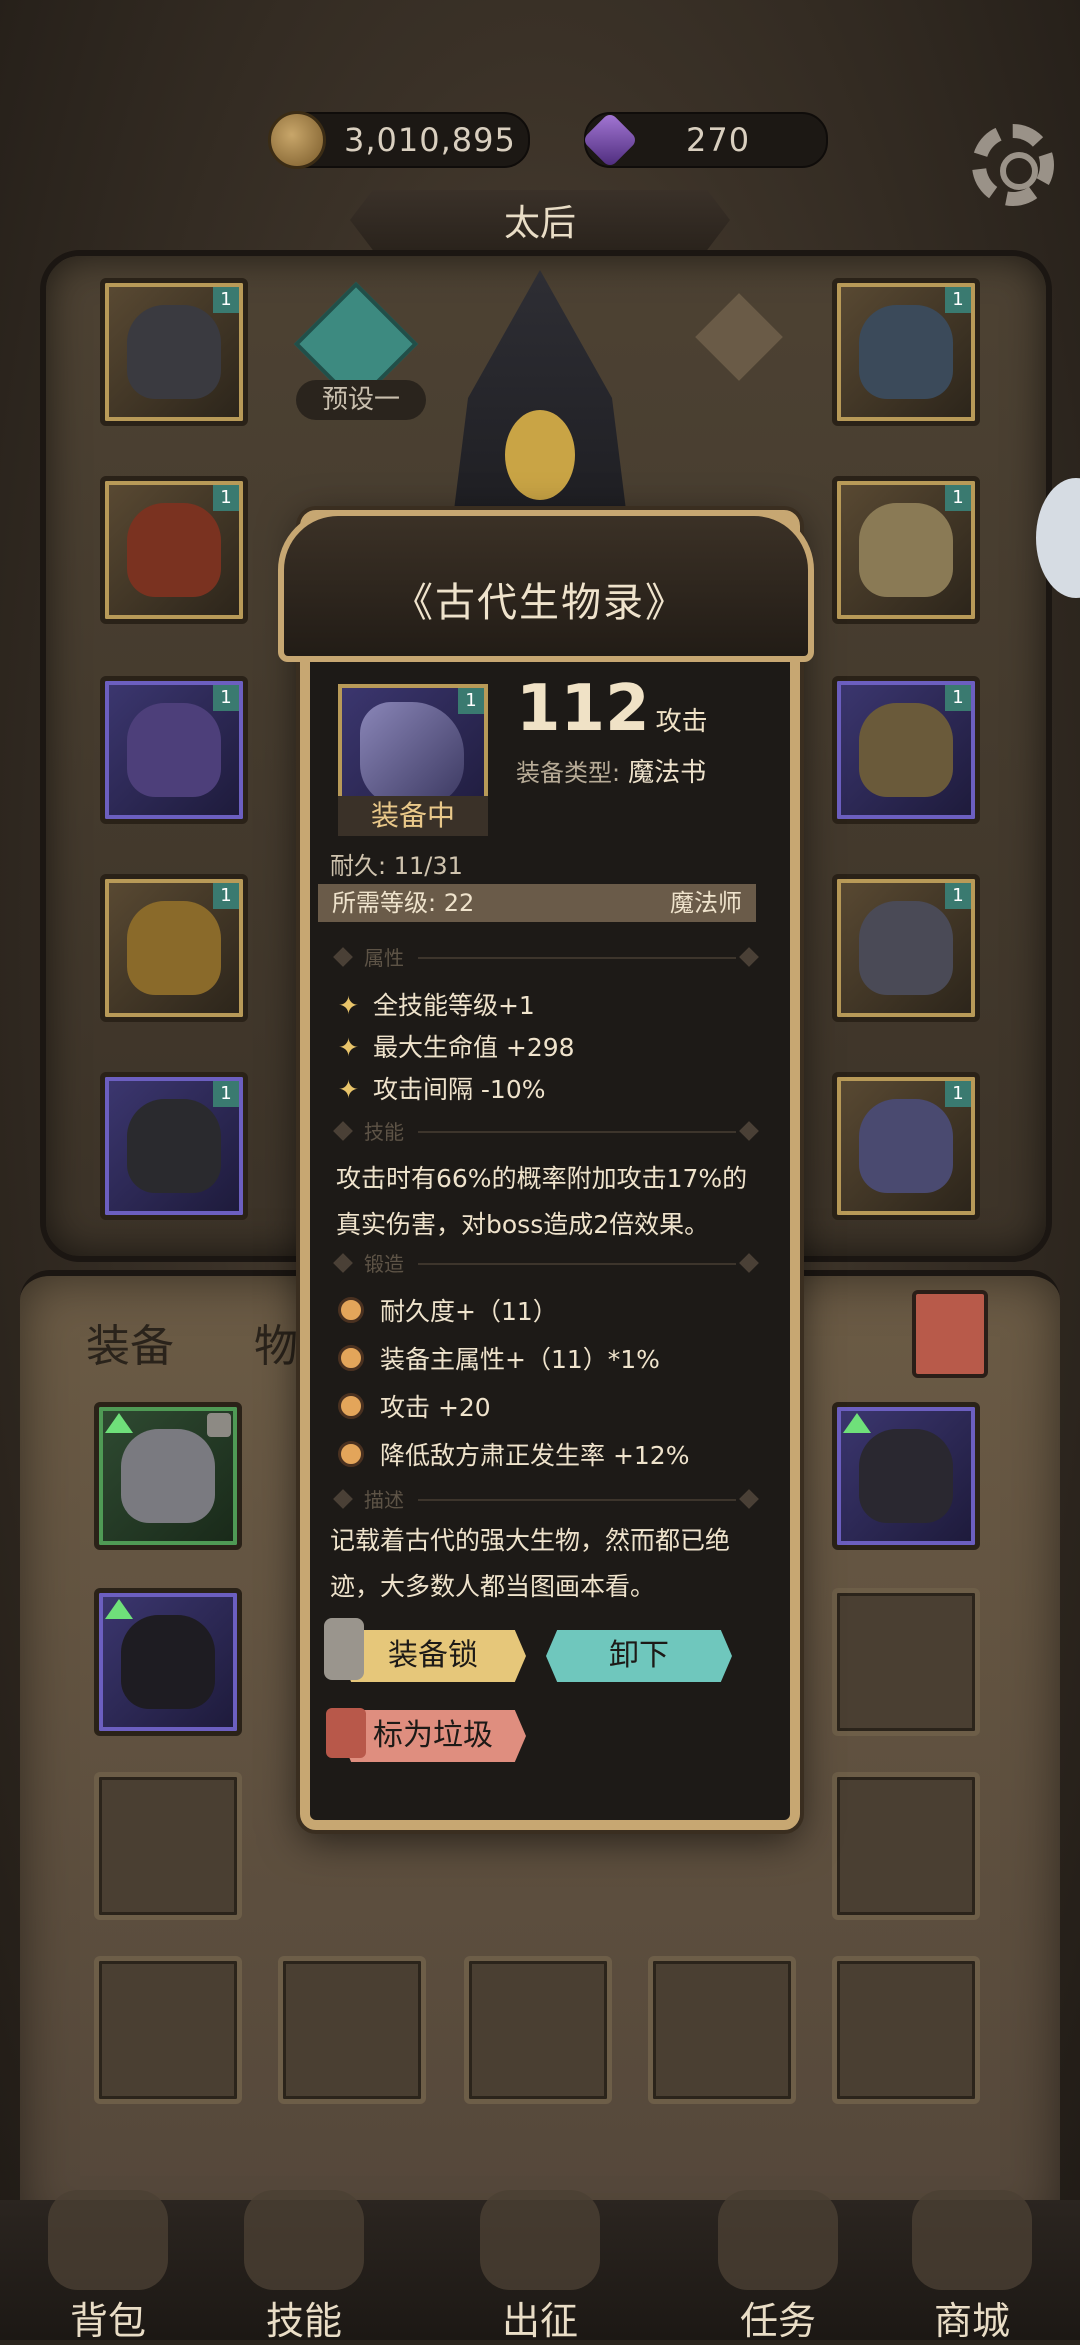 Image resolution: width=1080 pixels, height=2345 pixels. Describe the element at coordinates (361, 400) in the screenshot. I see `preset-label: 预设一` at that location.